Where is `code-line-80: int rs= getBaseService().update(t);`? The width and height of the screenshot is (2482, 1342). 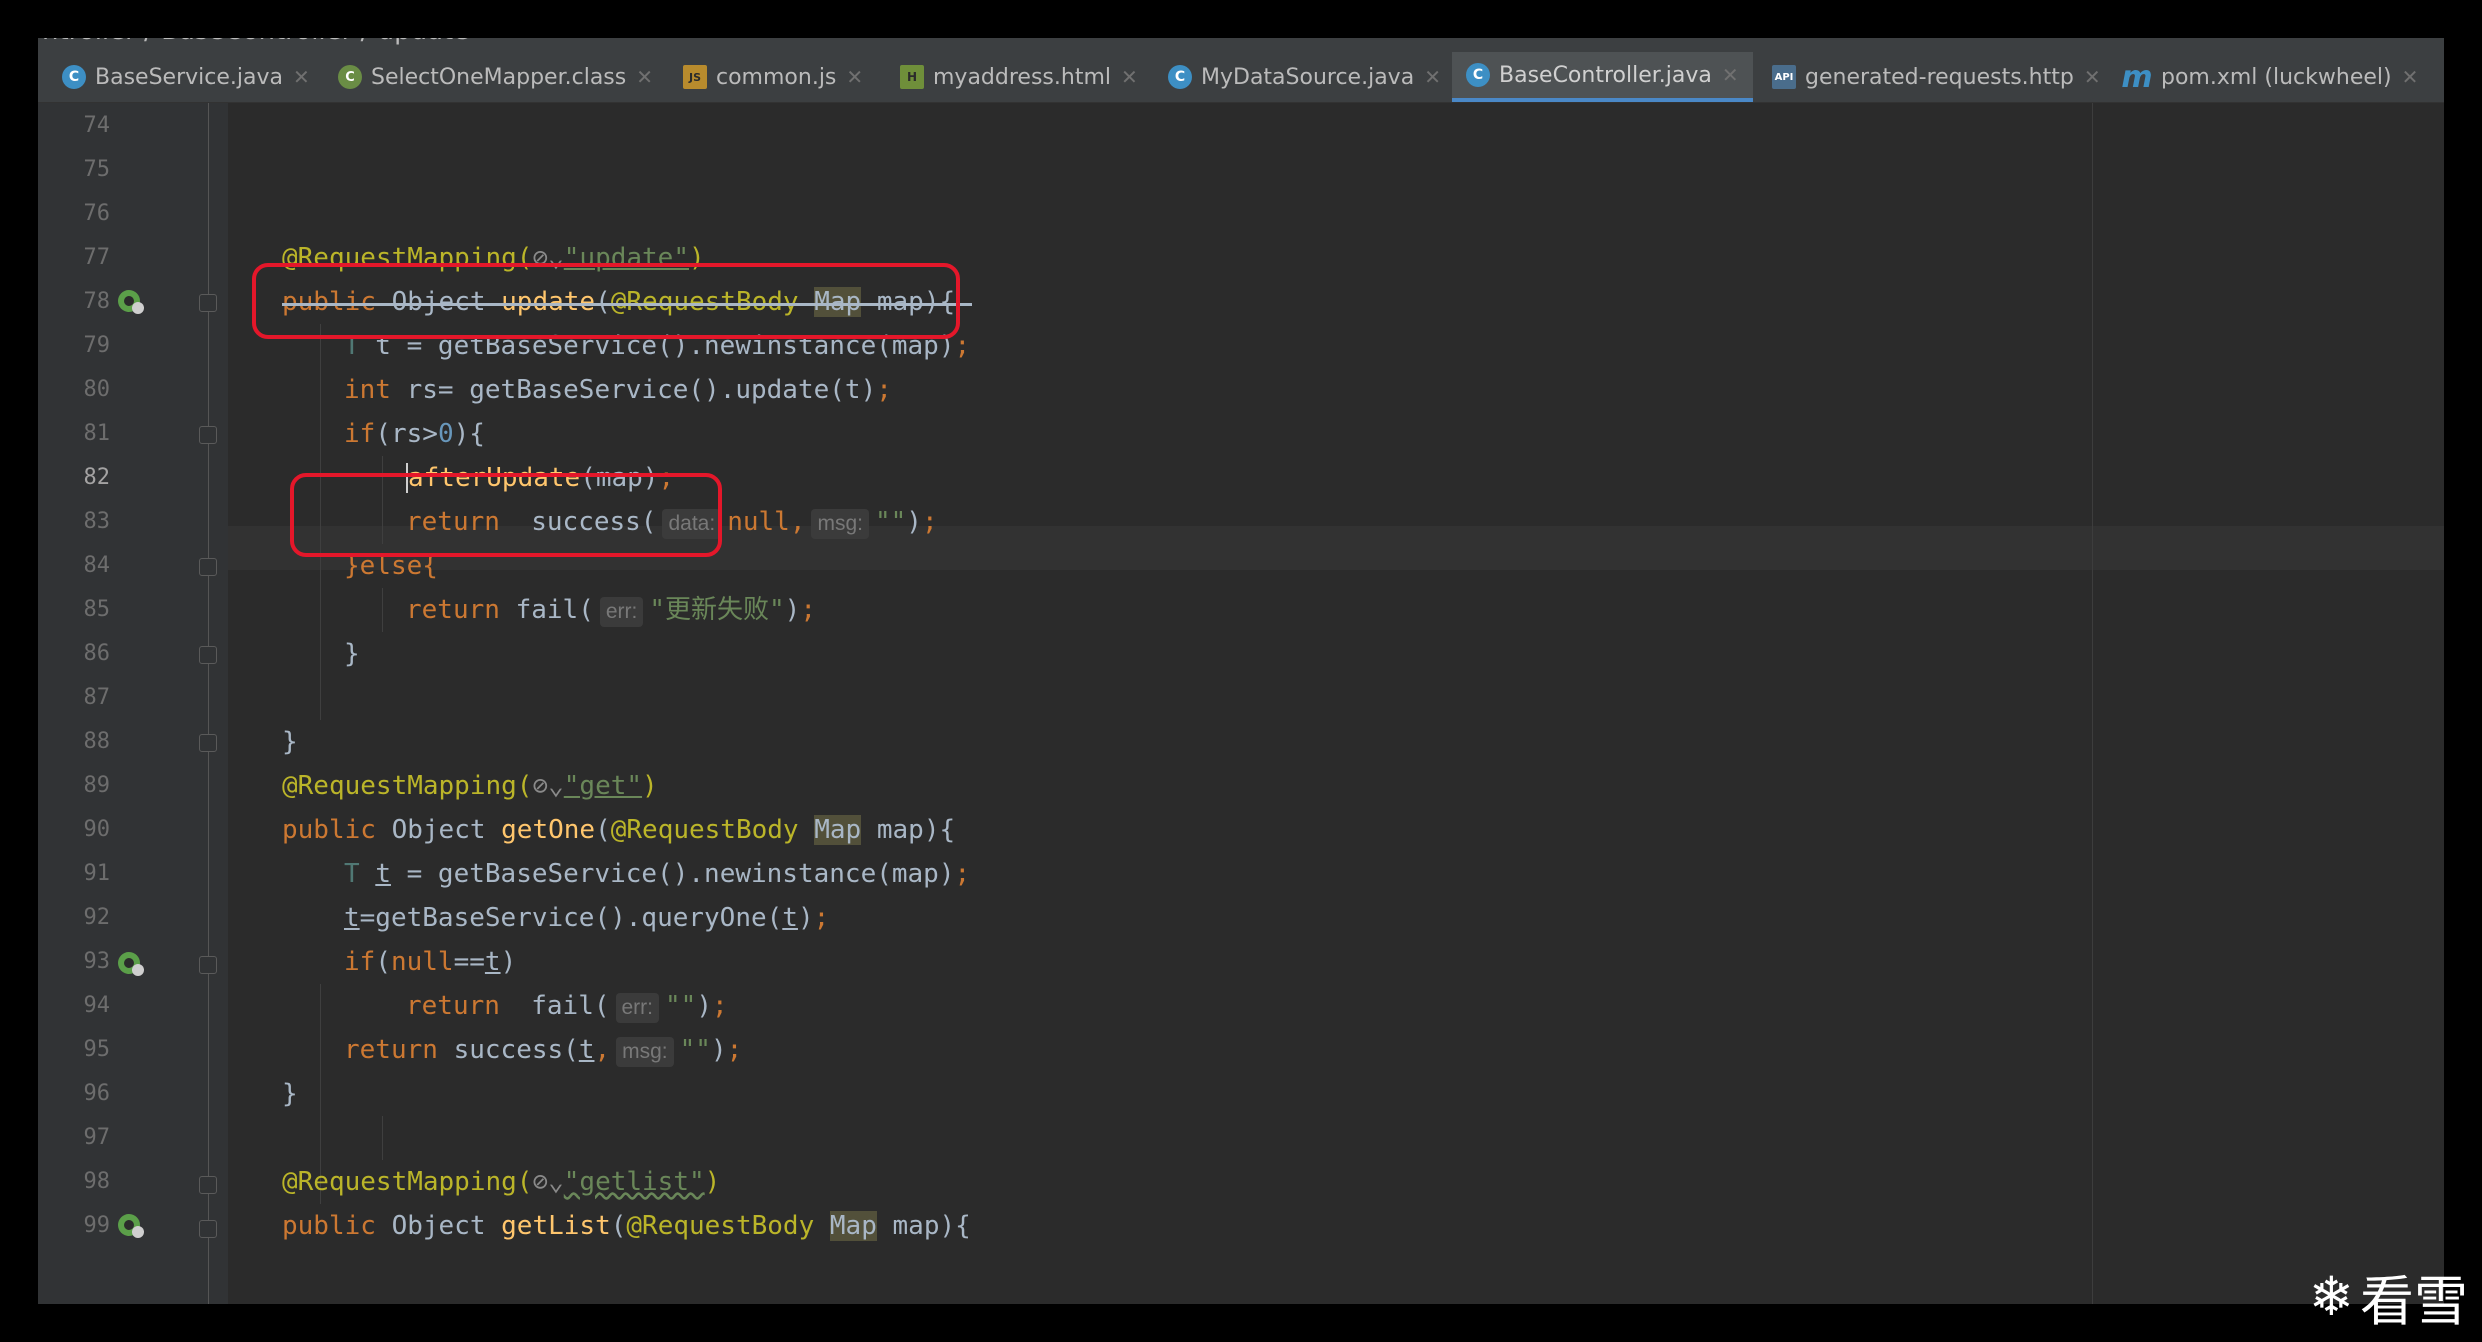 code-line-80: int rs= getBaseService().update(t); is located at coordinates (618, 390).